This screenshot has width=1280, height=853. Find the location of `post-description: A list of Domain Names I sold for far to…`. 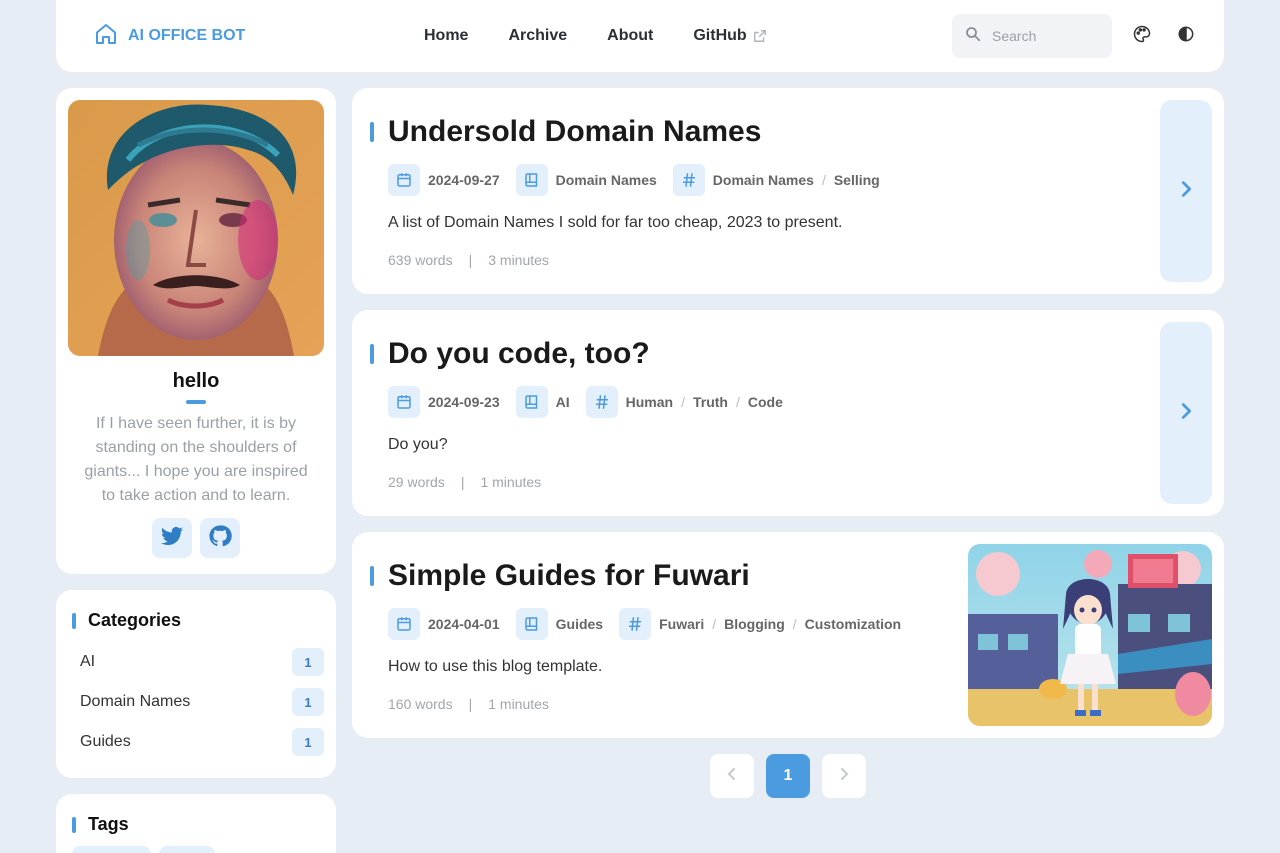

post-description: A list of Domain Names I sold for far to… is located at coordinates (615, 222).